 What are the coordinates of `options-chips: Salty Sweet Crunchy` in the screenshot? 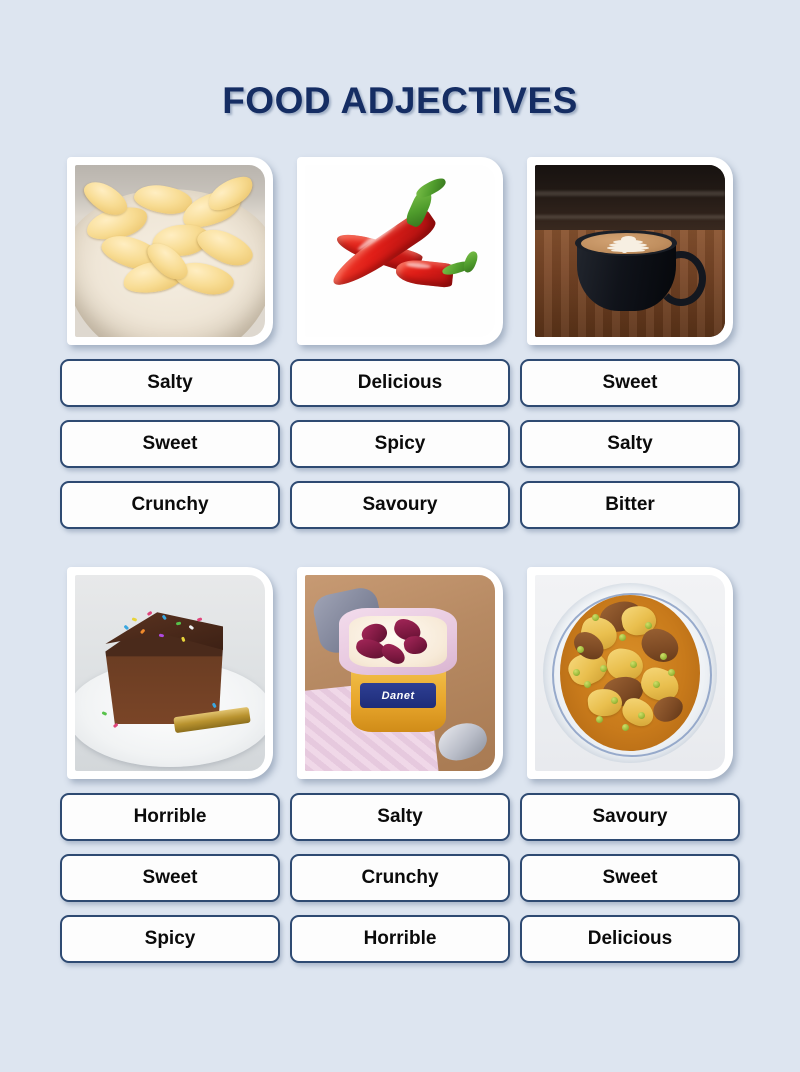 It's located at (170, 444).